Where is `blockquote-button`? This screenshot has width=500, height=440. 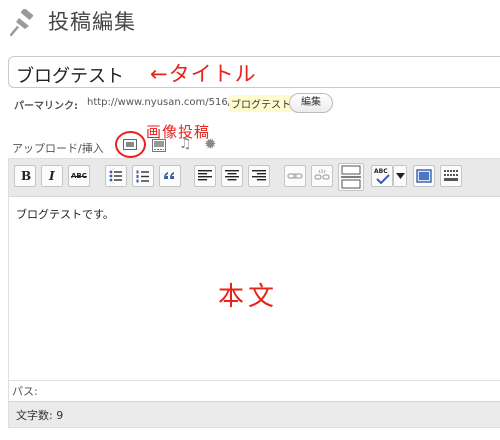 blockquote-button is located at coordinates (170, 176).